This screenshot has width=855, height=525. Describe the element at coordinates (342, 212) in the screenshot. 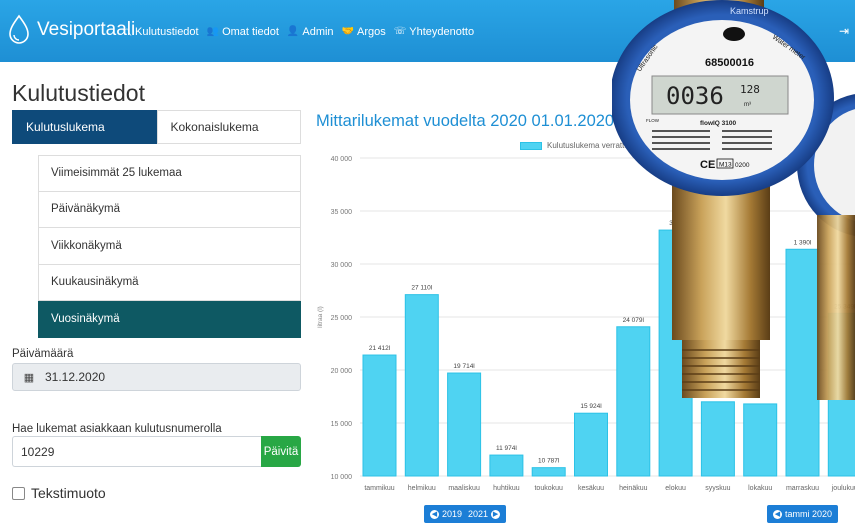

I see `y-tick-label: 35 000` at that location.